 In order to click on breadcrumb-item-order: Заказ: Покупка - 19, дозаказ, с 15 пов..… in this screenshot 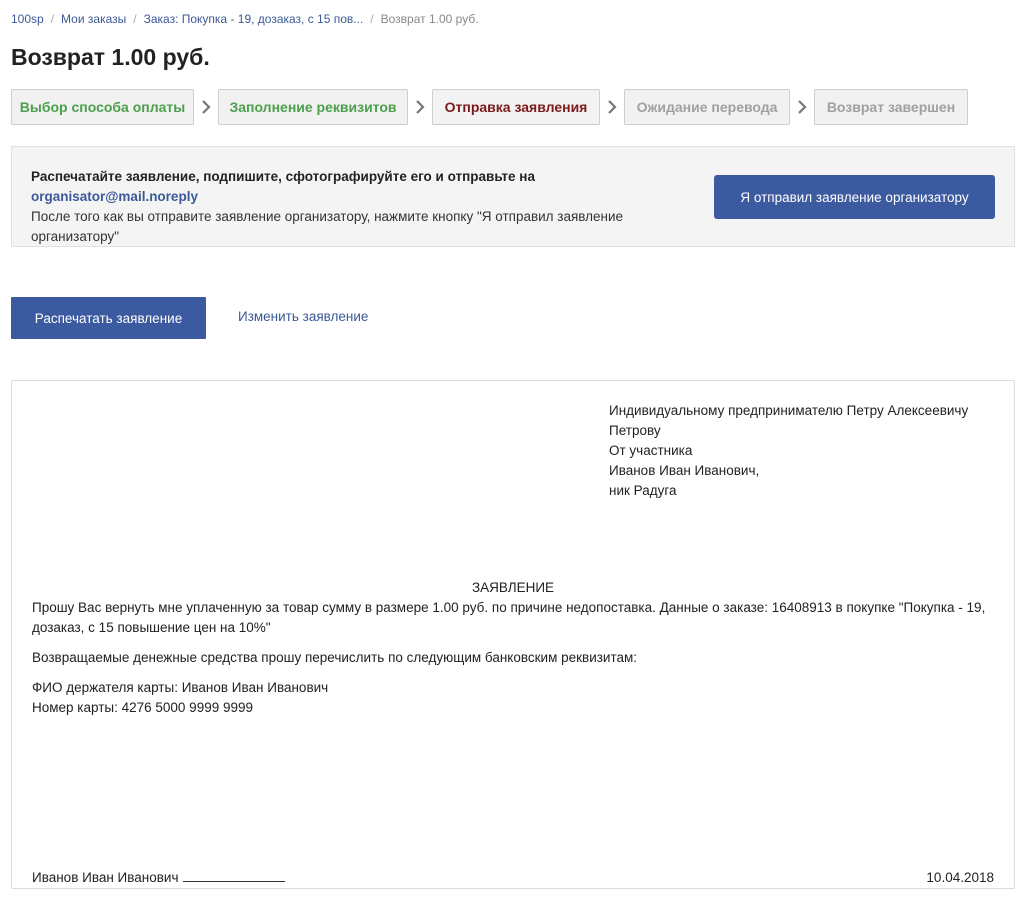, I will do `click(254, 19)`.